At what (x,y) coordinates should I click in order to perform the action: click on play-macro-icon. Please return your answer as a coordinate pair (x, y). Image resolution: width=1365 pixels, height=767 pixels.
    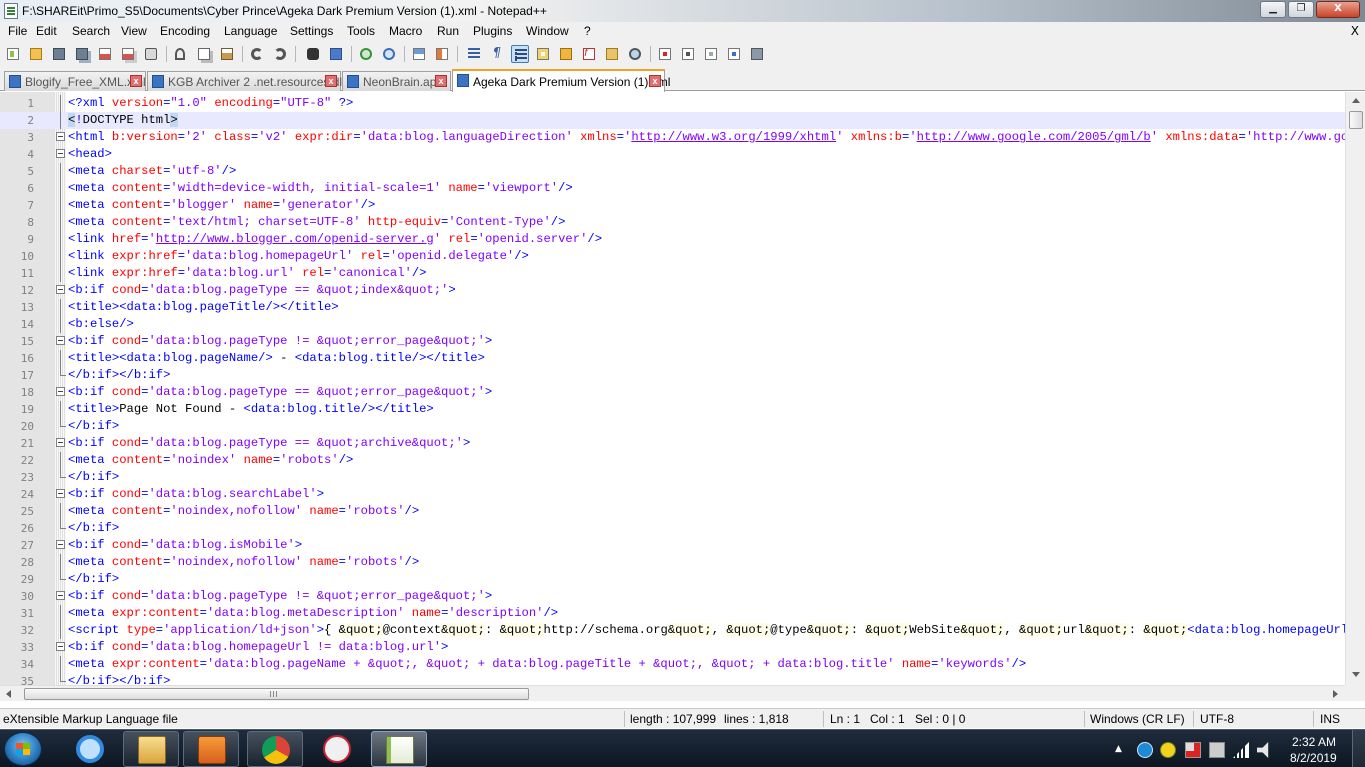
    Looking at the image, I should click on (711, 54).